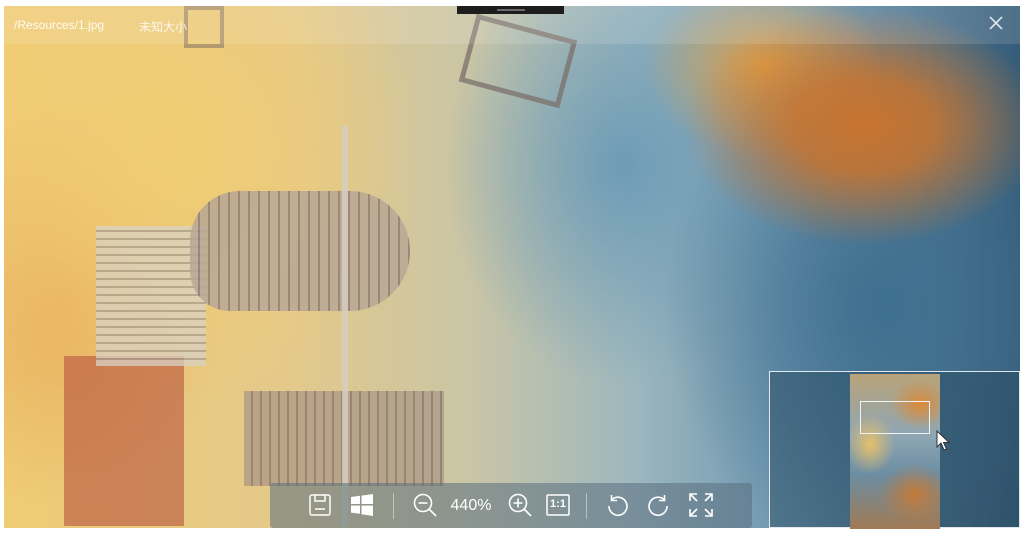 Image resolution: width=1024 pixels, height=534 pixels. I want to click on rotate-right-button, so click(658, 505).